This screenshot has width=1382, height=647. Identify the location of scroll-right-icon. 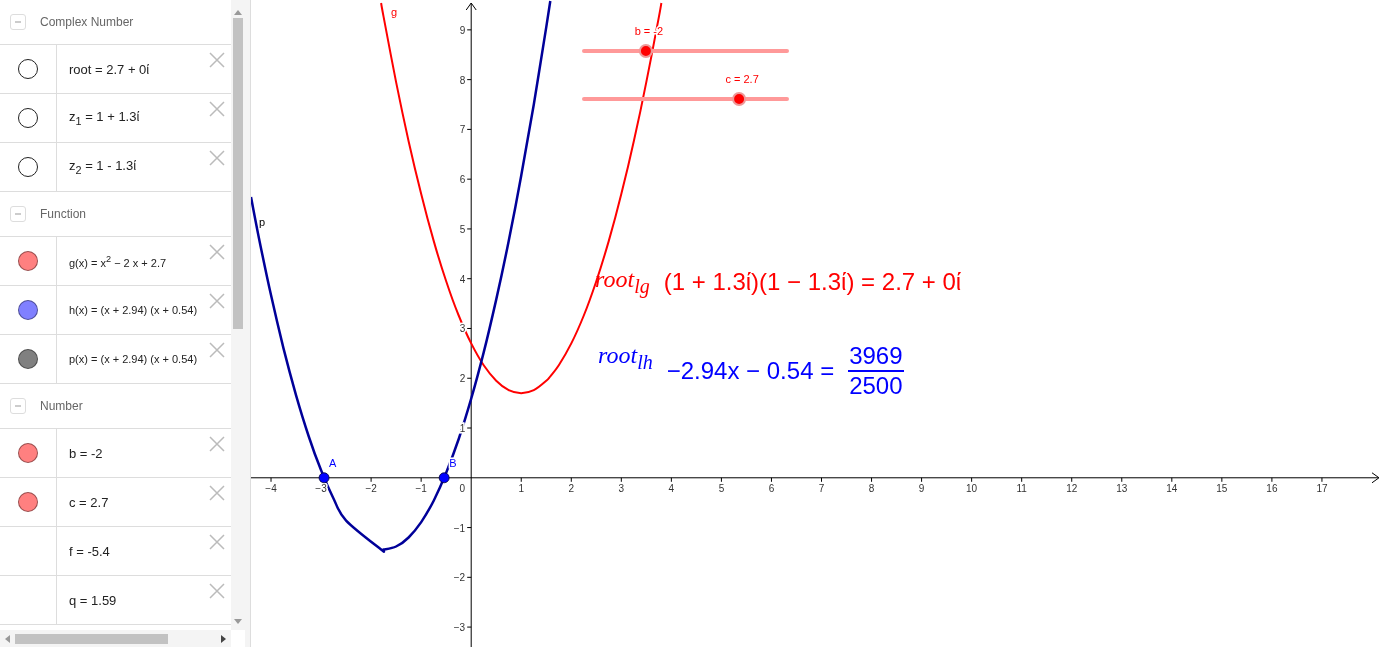
(223, 638).